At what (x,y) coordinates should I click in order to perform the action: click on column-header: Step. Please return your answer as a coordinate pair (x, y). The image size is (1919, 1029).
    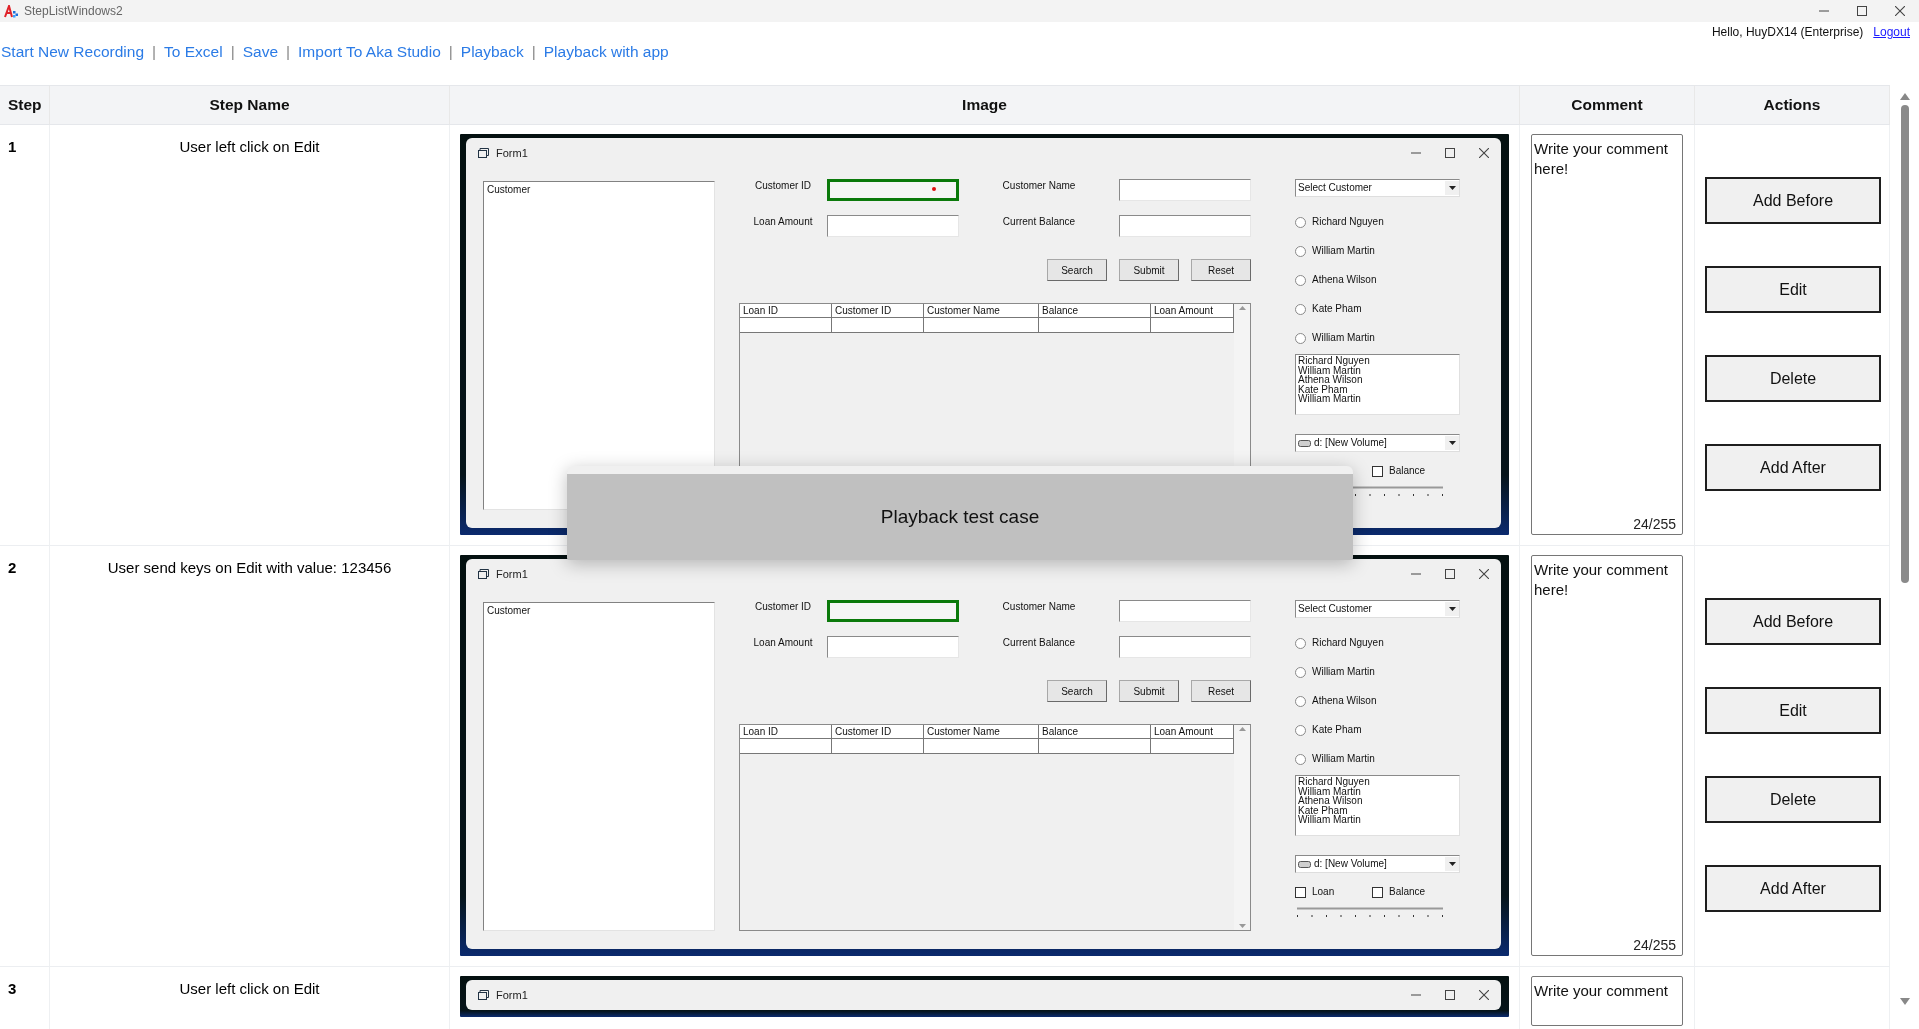
    Looking at the image, I should click on (25, 105).